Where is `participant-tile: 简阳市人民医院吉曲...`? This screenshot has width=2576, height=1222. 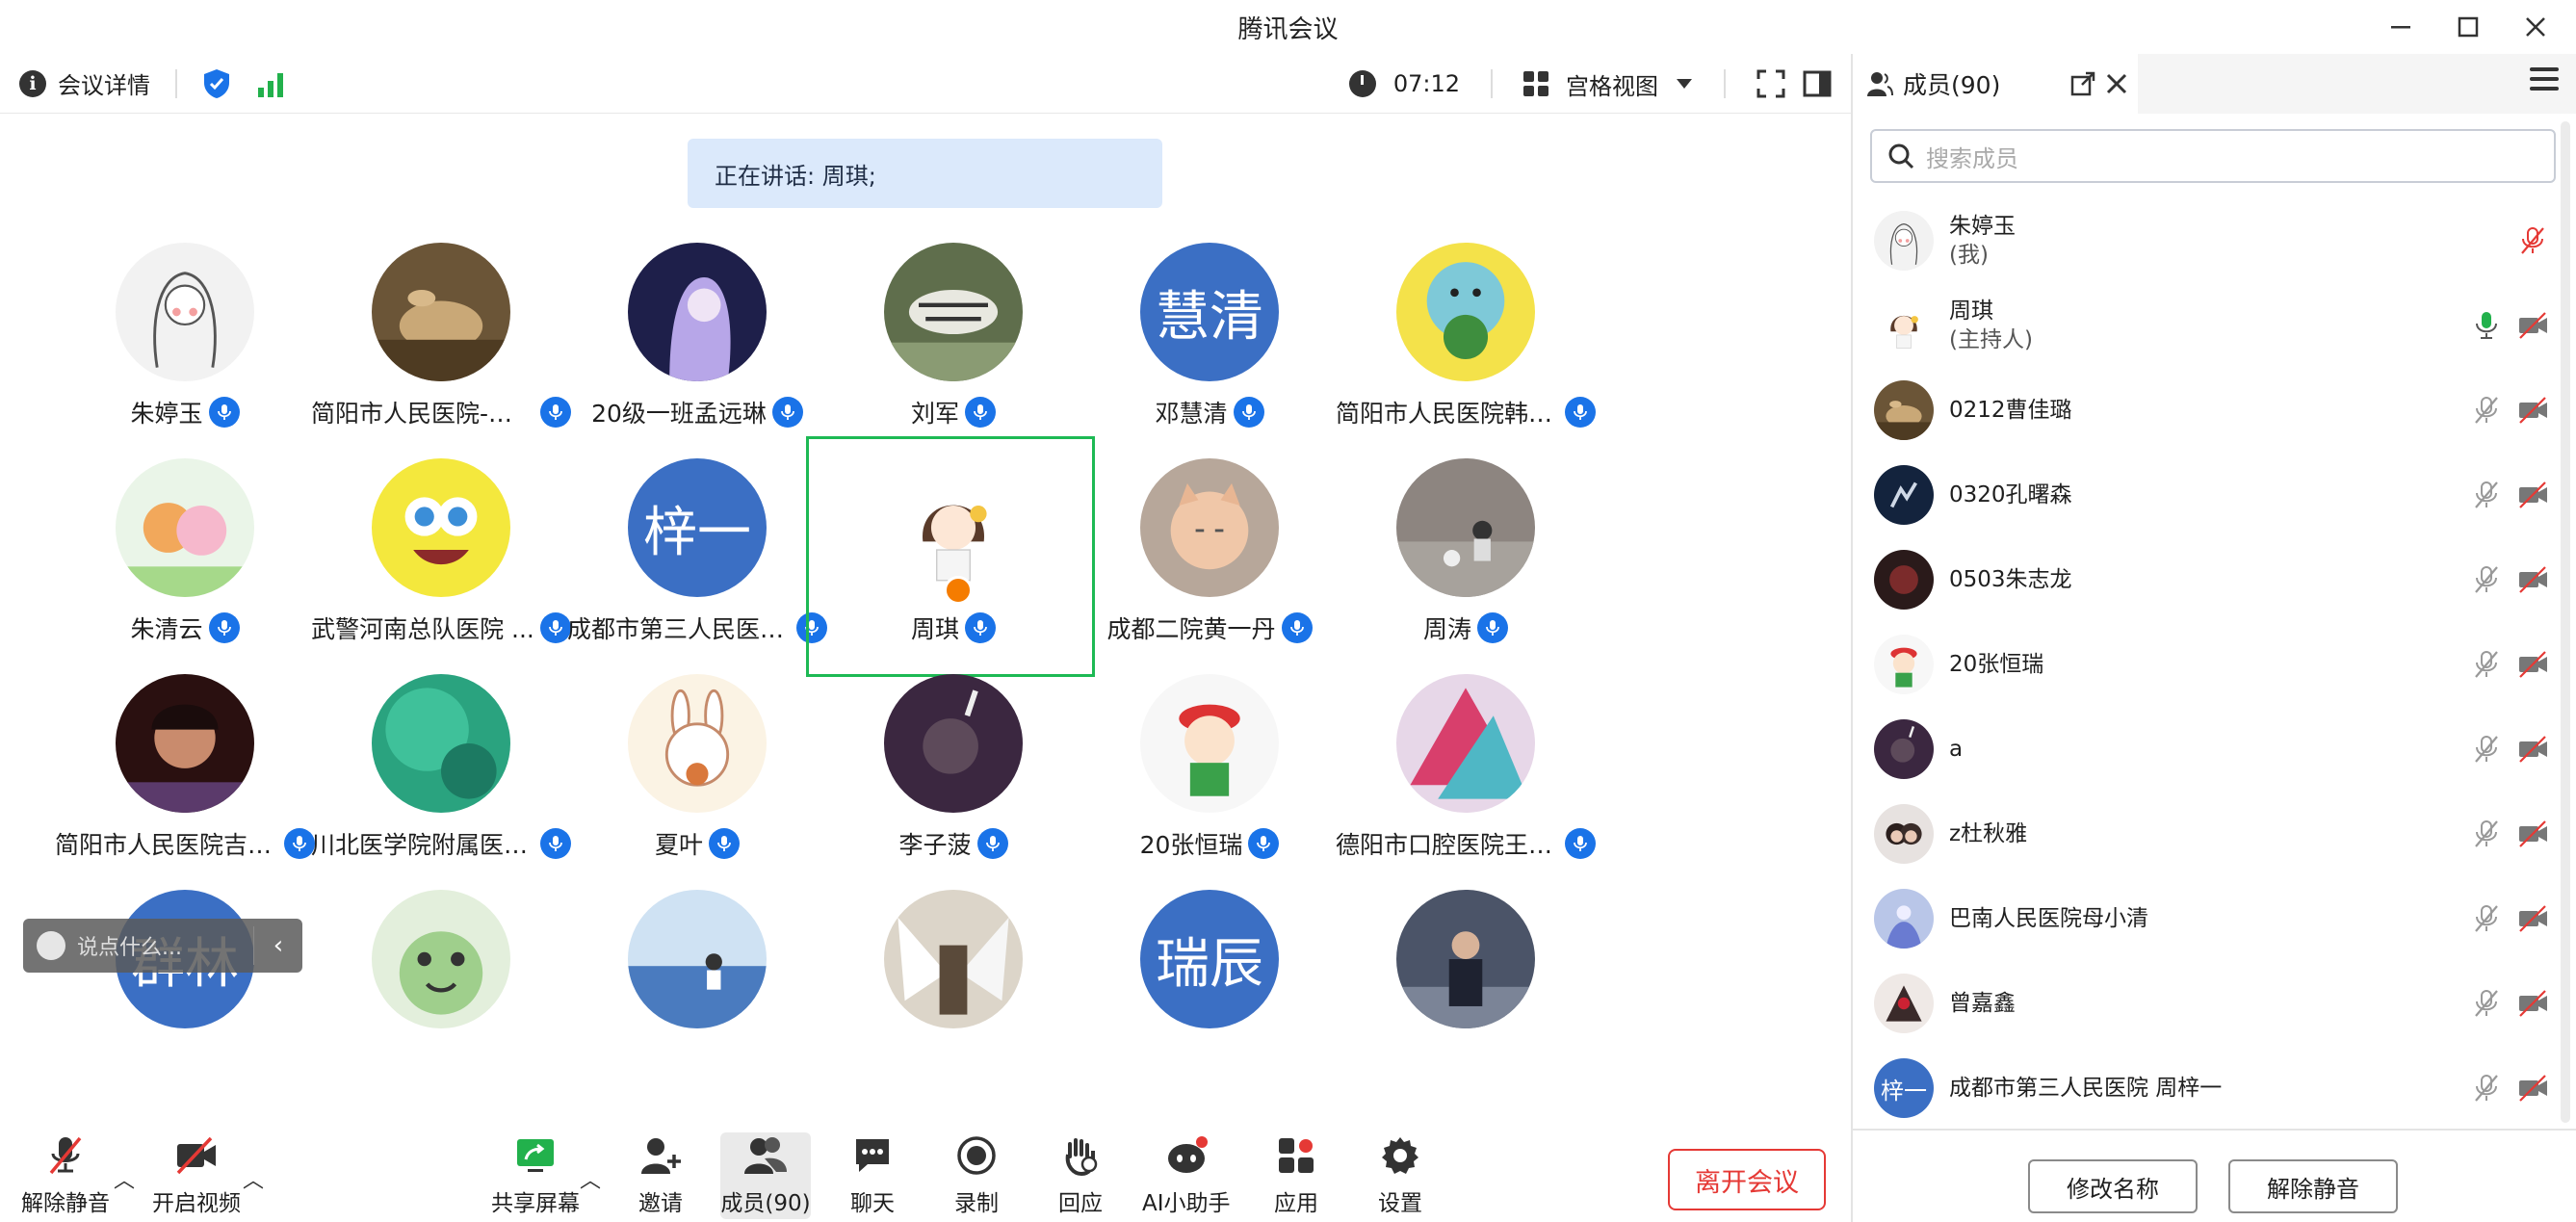 participant-tile: 简阳市人民医院吉曲... is located at coordinates (184, 775).